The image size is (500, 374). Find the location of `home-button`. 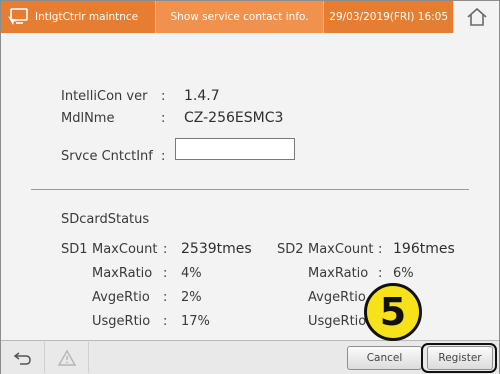

home-button is located at coordinates (476, 17).